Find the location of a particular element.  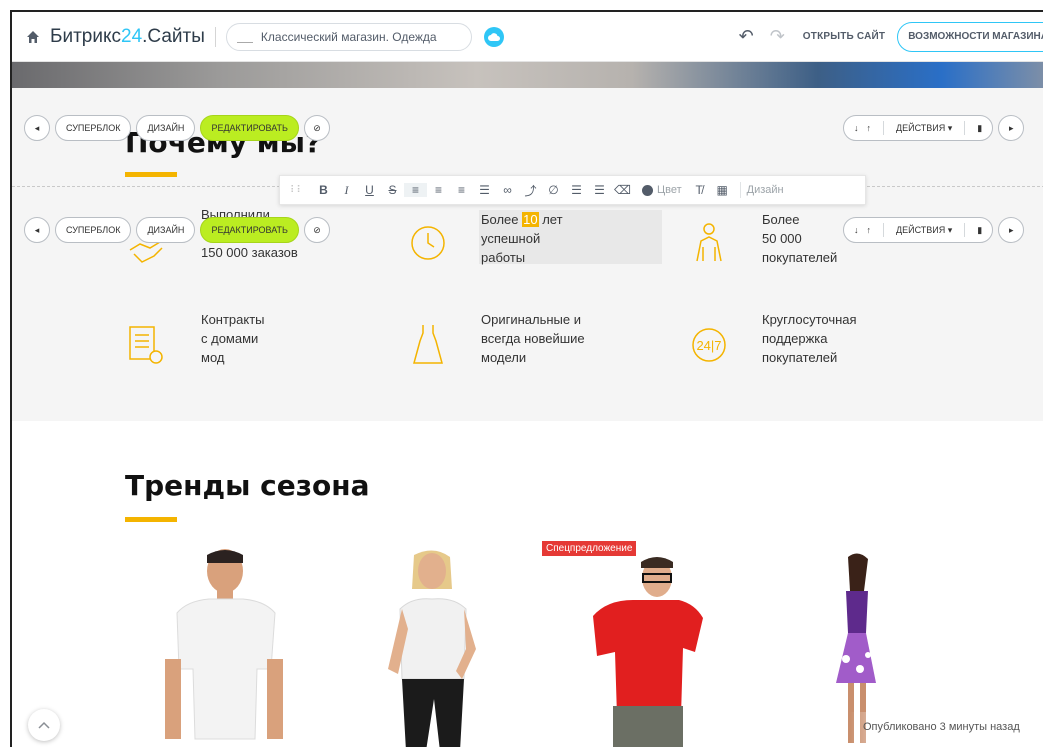

unlink-icon: ∅ is located at coordinates (553, 190).